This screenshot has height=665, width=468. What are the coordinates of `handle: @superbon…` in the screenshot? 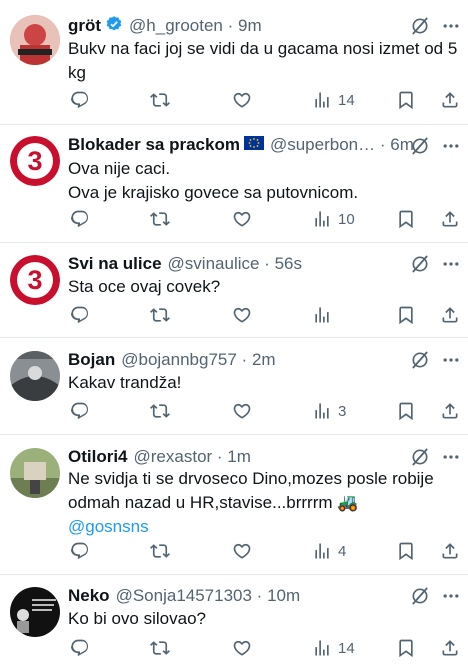 It's located at (322, 145).